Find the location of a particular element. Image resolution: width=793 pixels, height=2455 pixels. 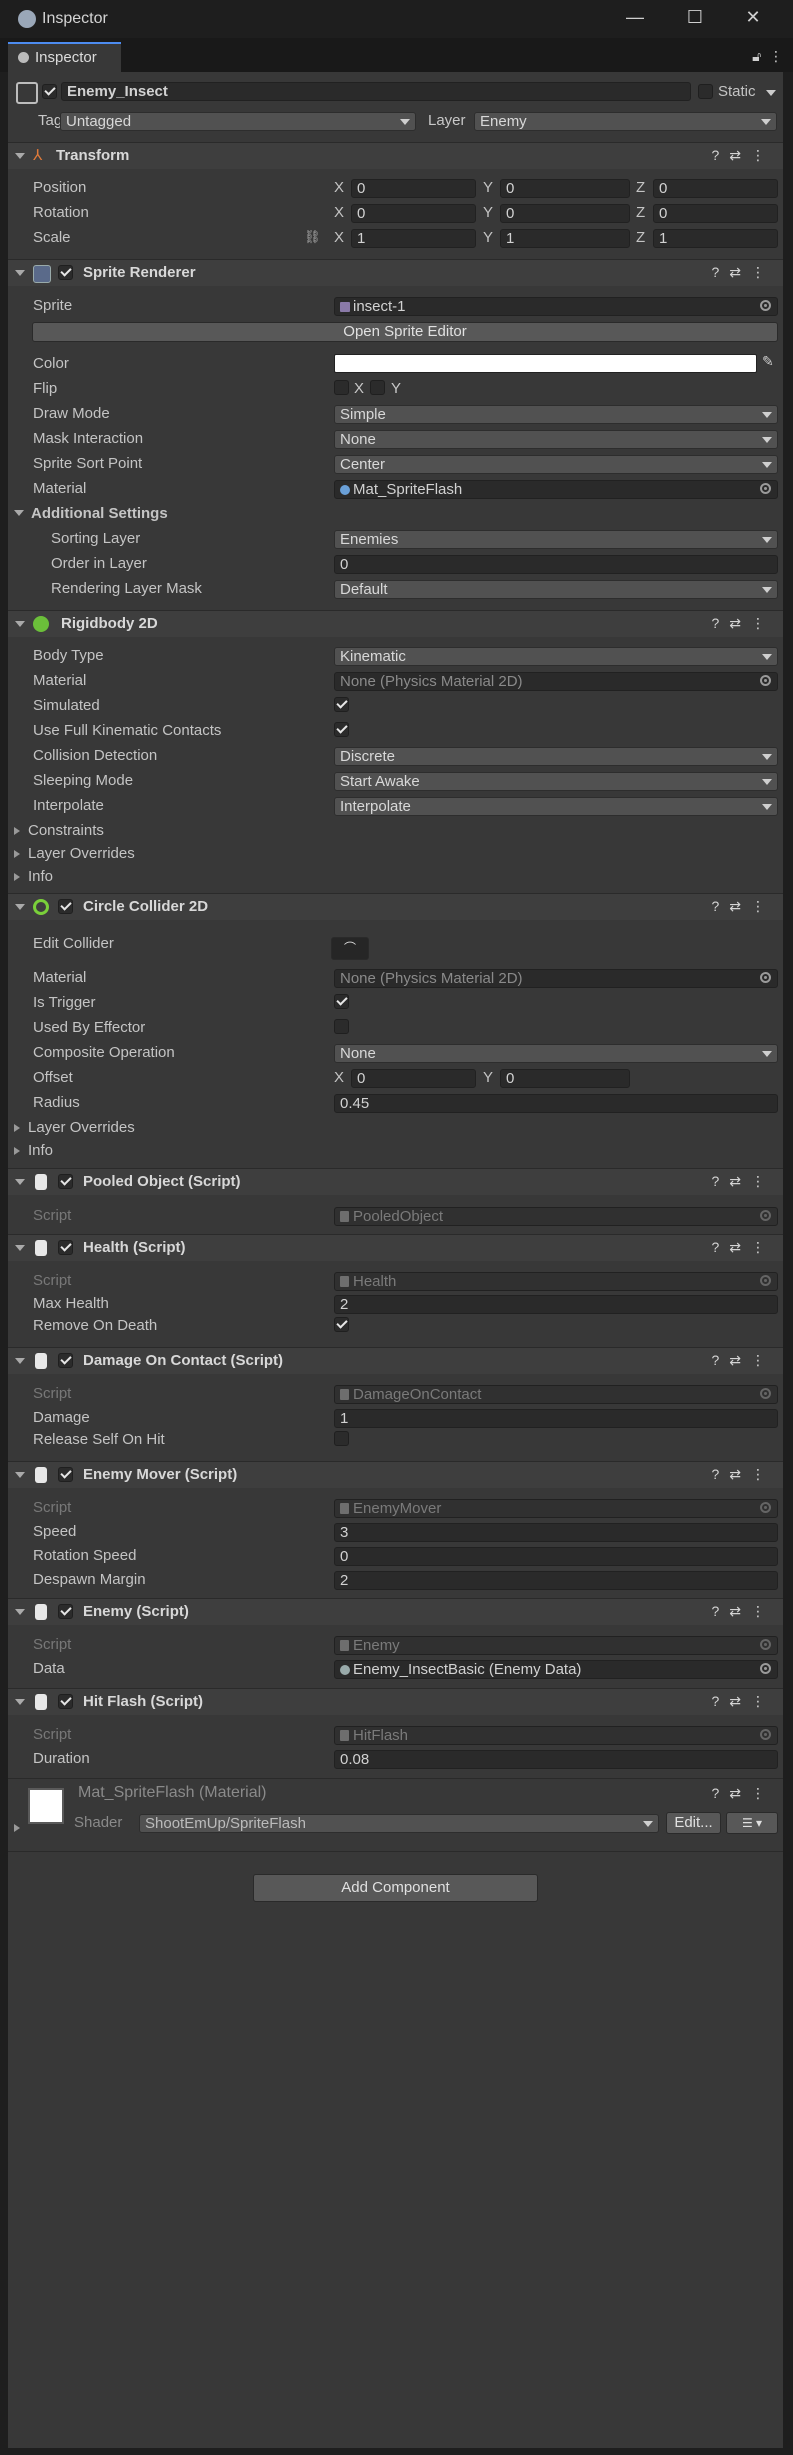

pooled-object-header: Pooled Object (Script) ?⇄⋮ is located at coordinates (395, 1181).